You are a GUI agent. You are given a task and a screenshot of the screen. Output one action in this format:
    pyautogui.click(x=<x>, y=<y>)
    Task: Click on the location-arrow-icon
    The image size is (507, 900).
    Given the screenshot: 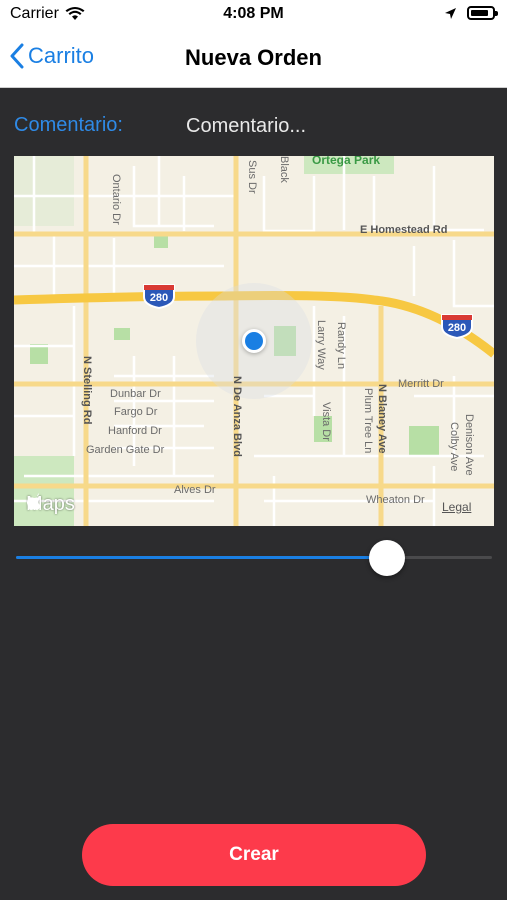 What is the action you would take?
    pyautogui.click(x=450, y=13)
    